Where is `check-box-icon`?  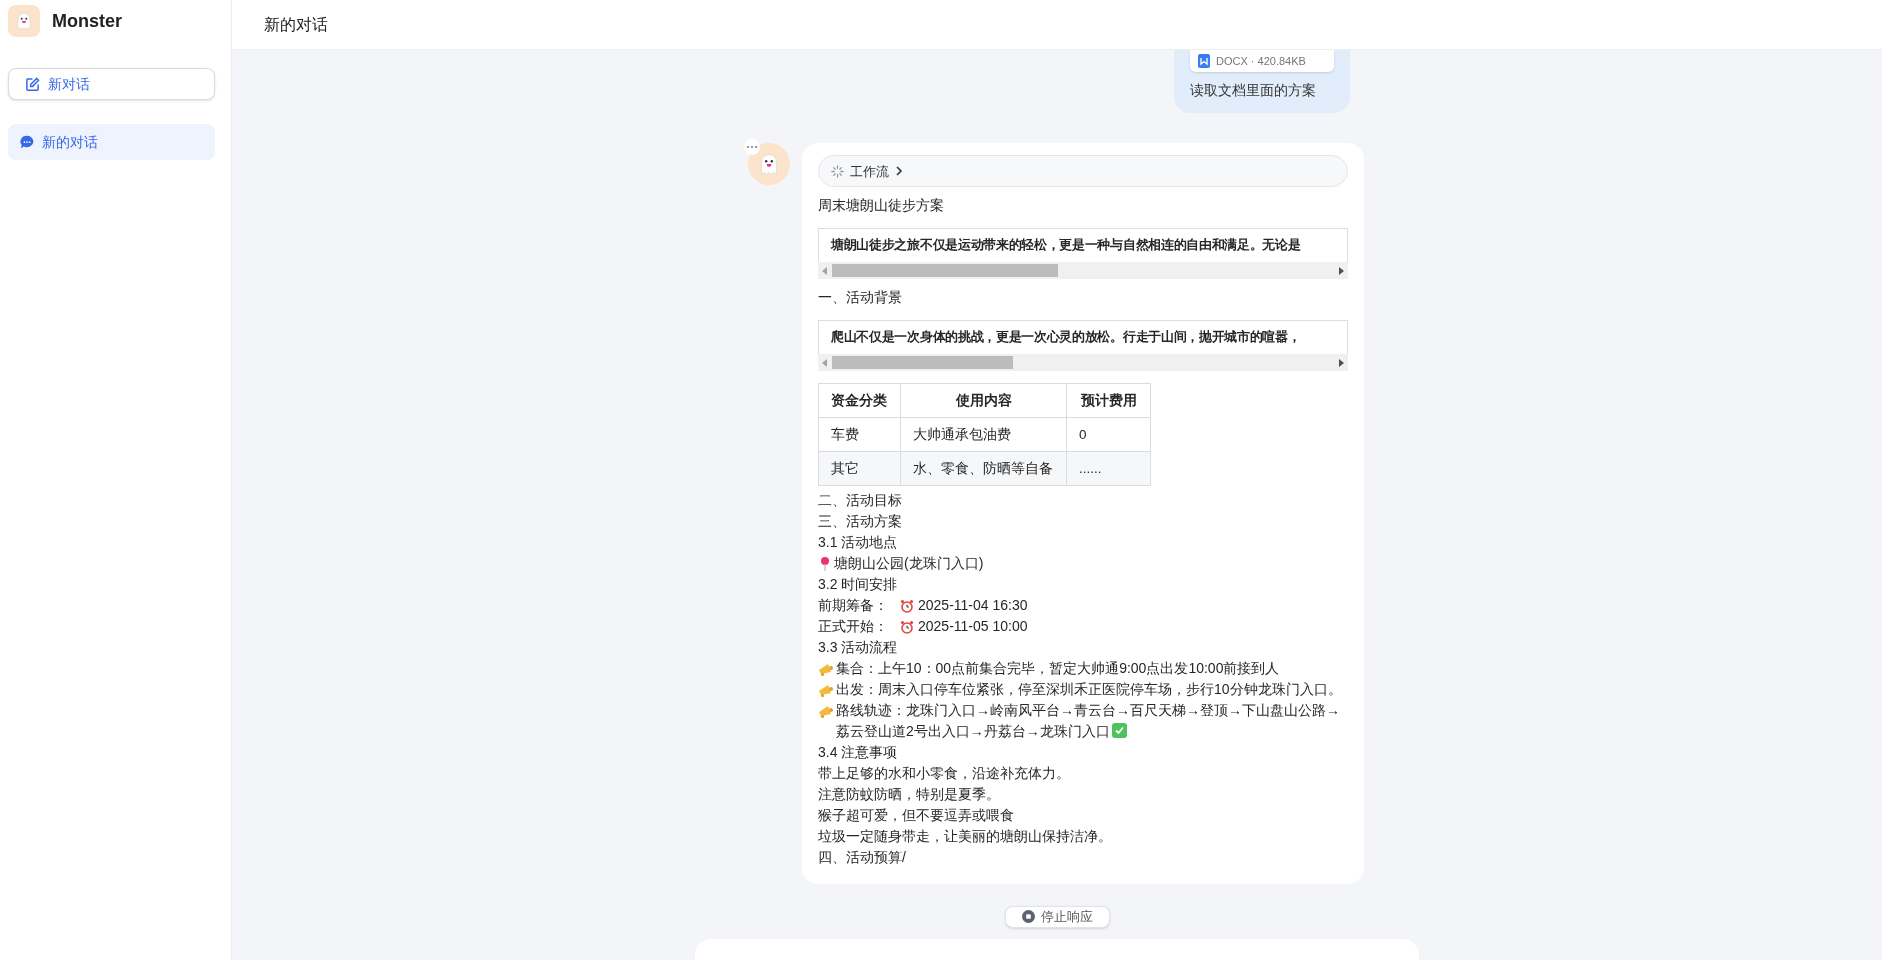 check-box-icon is located at coordinates (1119, 730).